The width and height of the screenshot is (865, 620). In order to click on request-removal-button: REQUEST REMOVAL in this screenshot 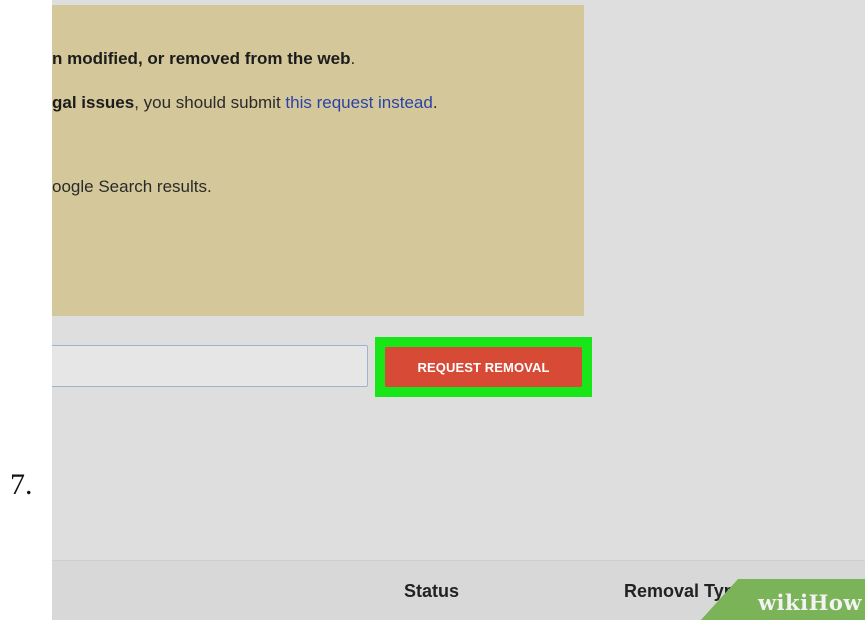, I will do `click(483, 367)`.